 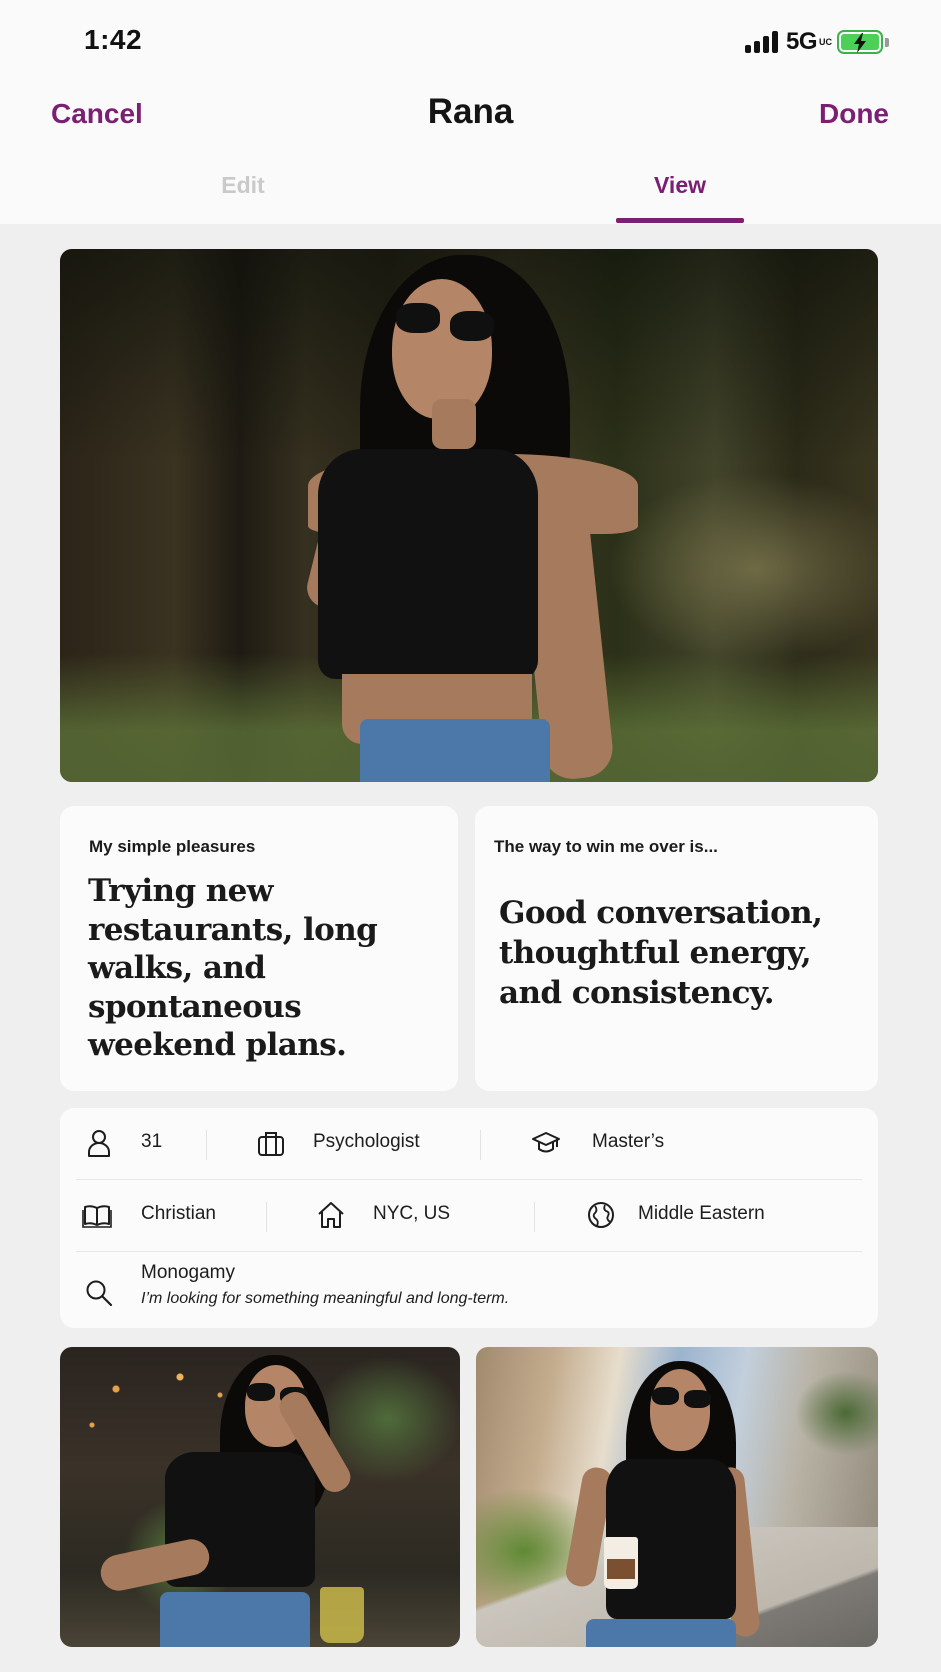 What do you see at coordinates (172, 846) in the screenshot?
I see `prompt-question: My simple pleasures` at bounding box center [172, 846].